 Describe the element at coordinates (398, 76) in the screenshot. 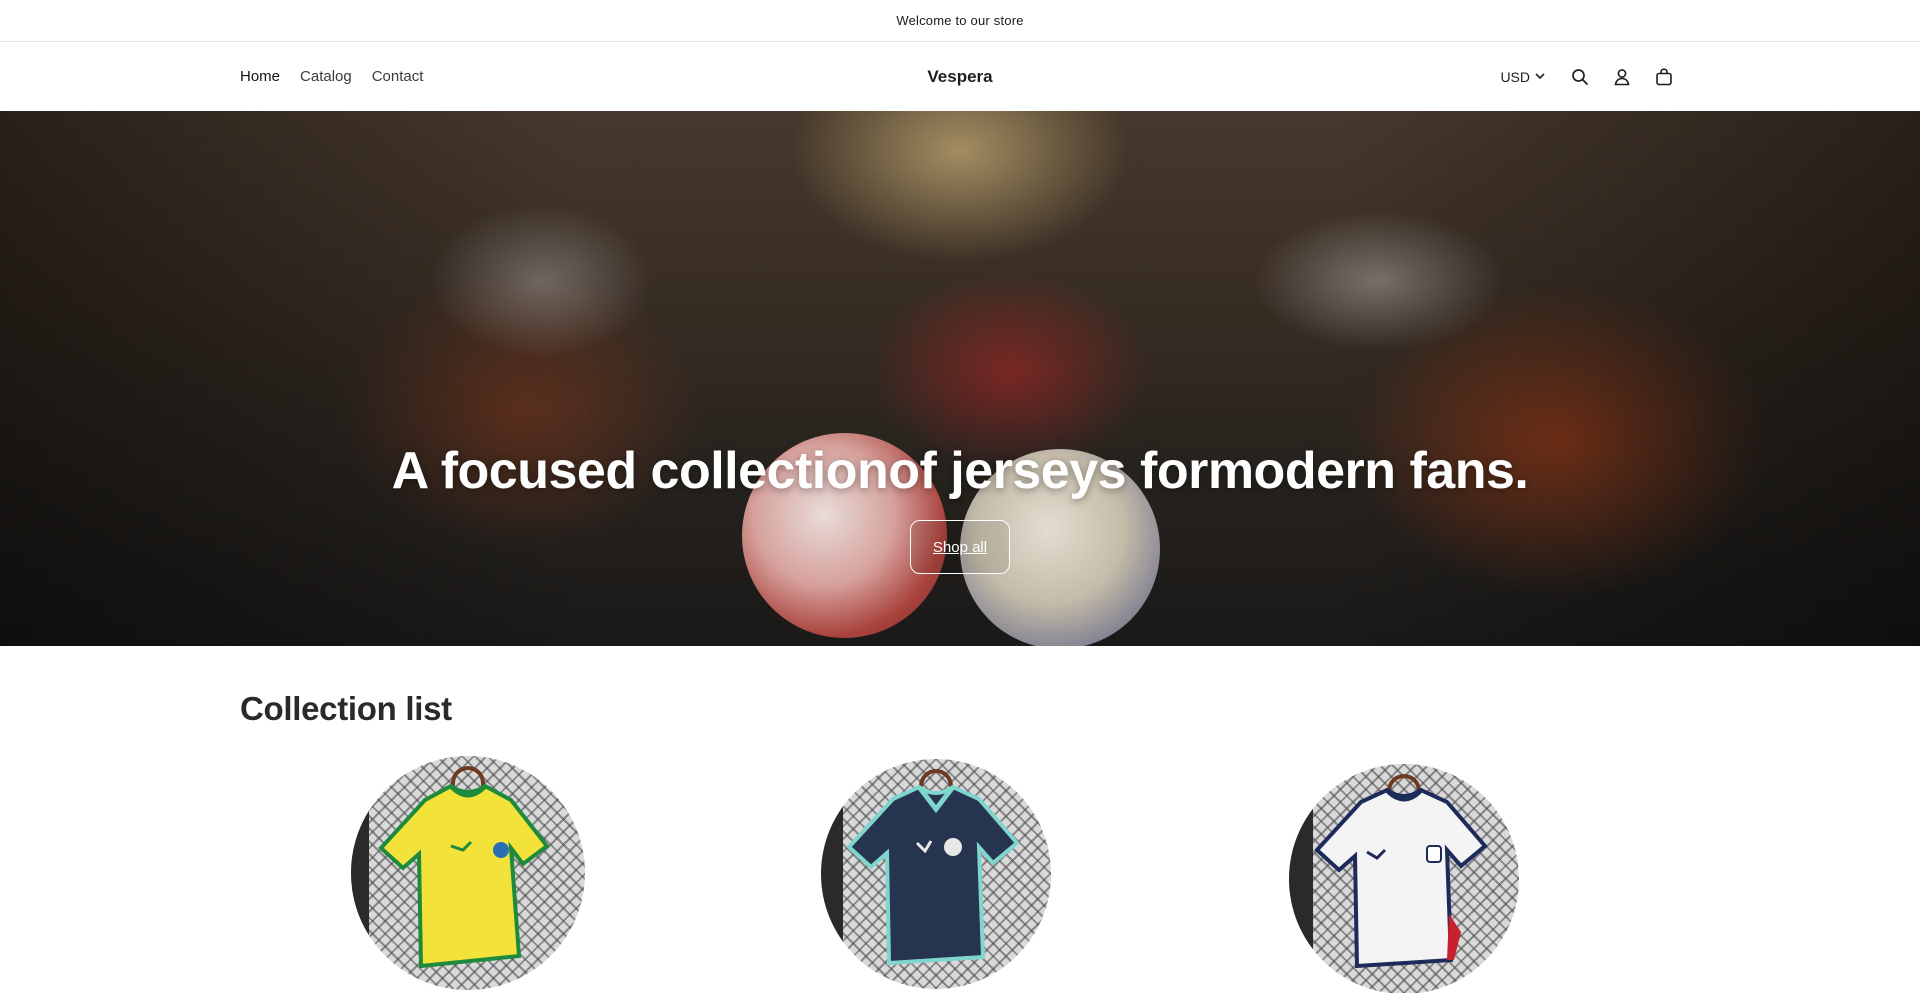

I see `nav-contact-link: Contact` at that location.